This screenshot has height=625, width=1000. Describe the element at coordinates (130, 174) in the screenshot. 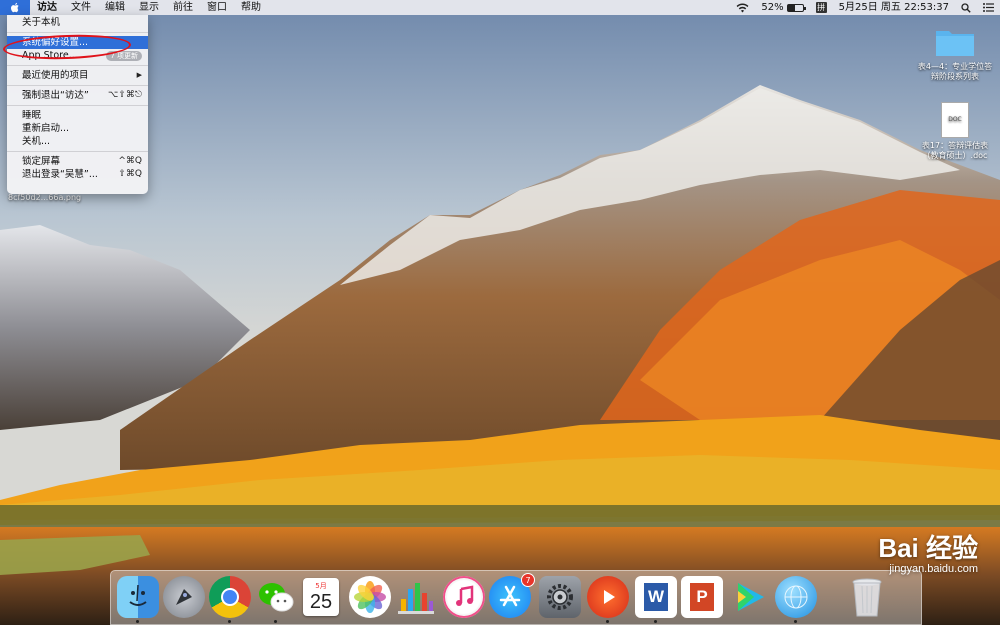

I see `shortcut-label: ⇧⌘Q` at that location.